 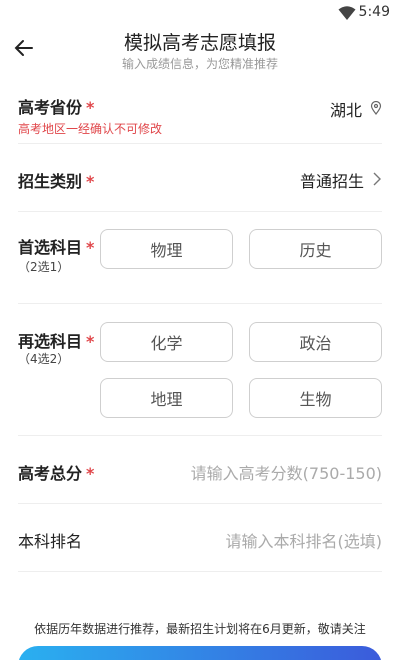 I want to click on province-row: 高考省份 * 高考地区一经确认不可修改 湖北, so click(x=200, y=116).